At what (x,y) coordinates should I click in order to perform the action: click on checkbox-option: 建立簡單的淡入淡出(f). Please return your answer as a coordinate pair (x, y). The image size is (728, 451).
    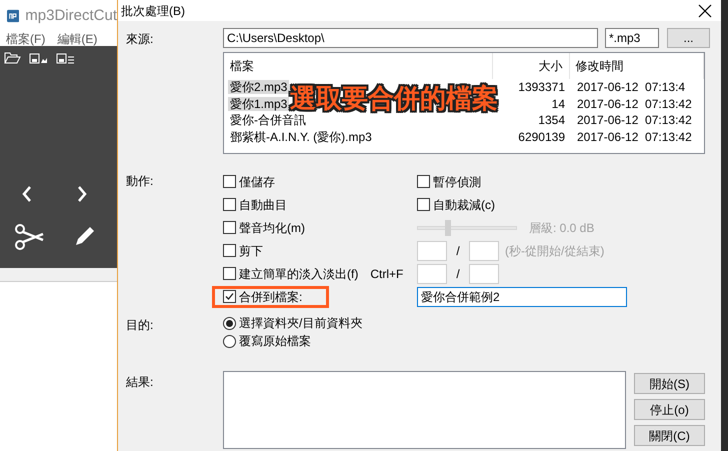
    Looking at the image, I should click on (290, 273).